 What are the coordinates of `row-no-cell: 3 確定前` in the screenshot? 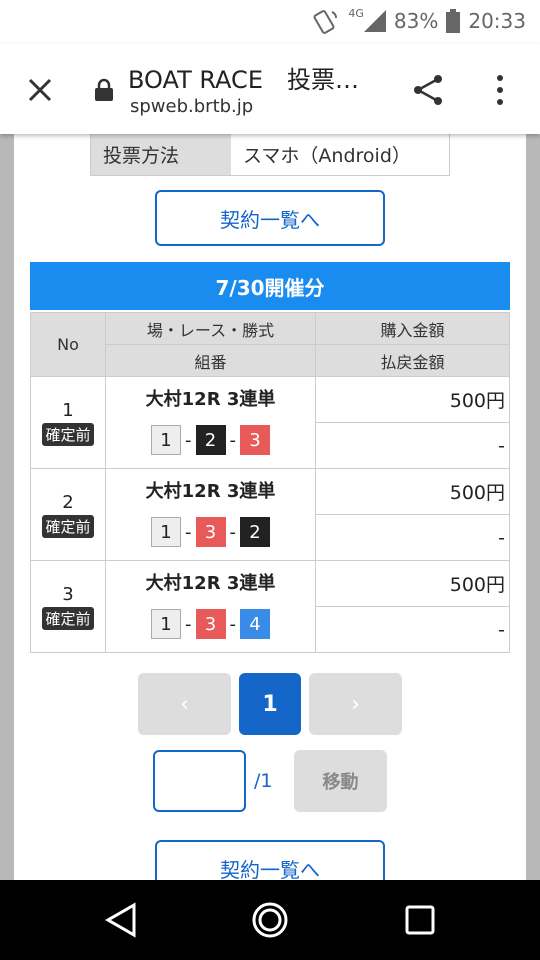 It's located at (68, 606).